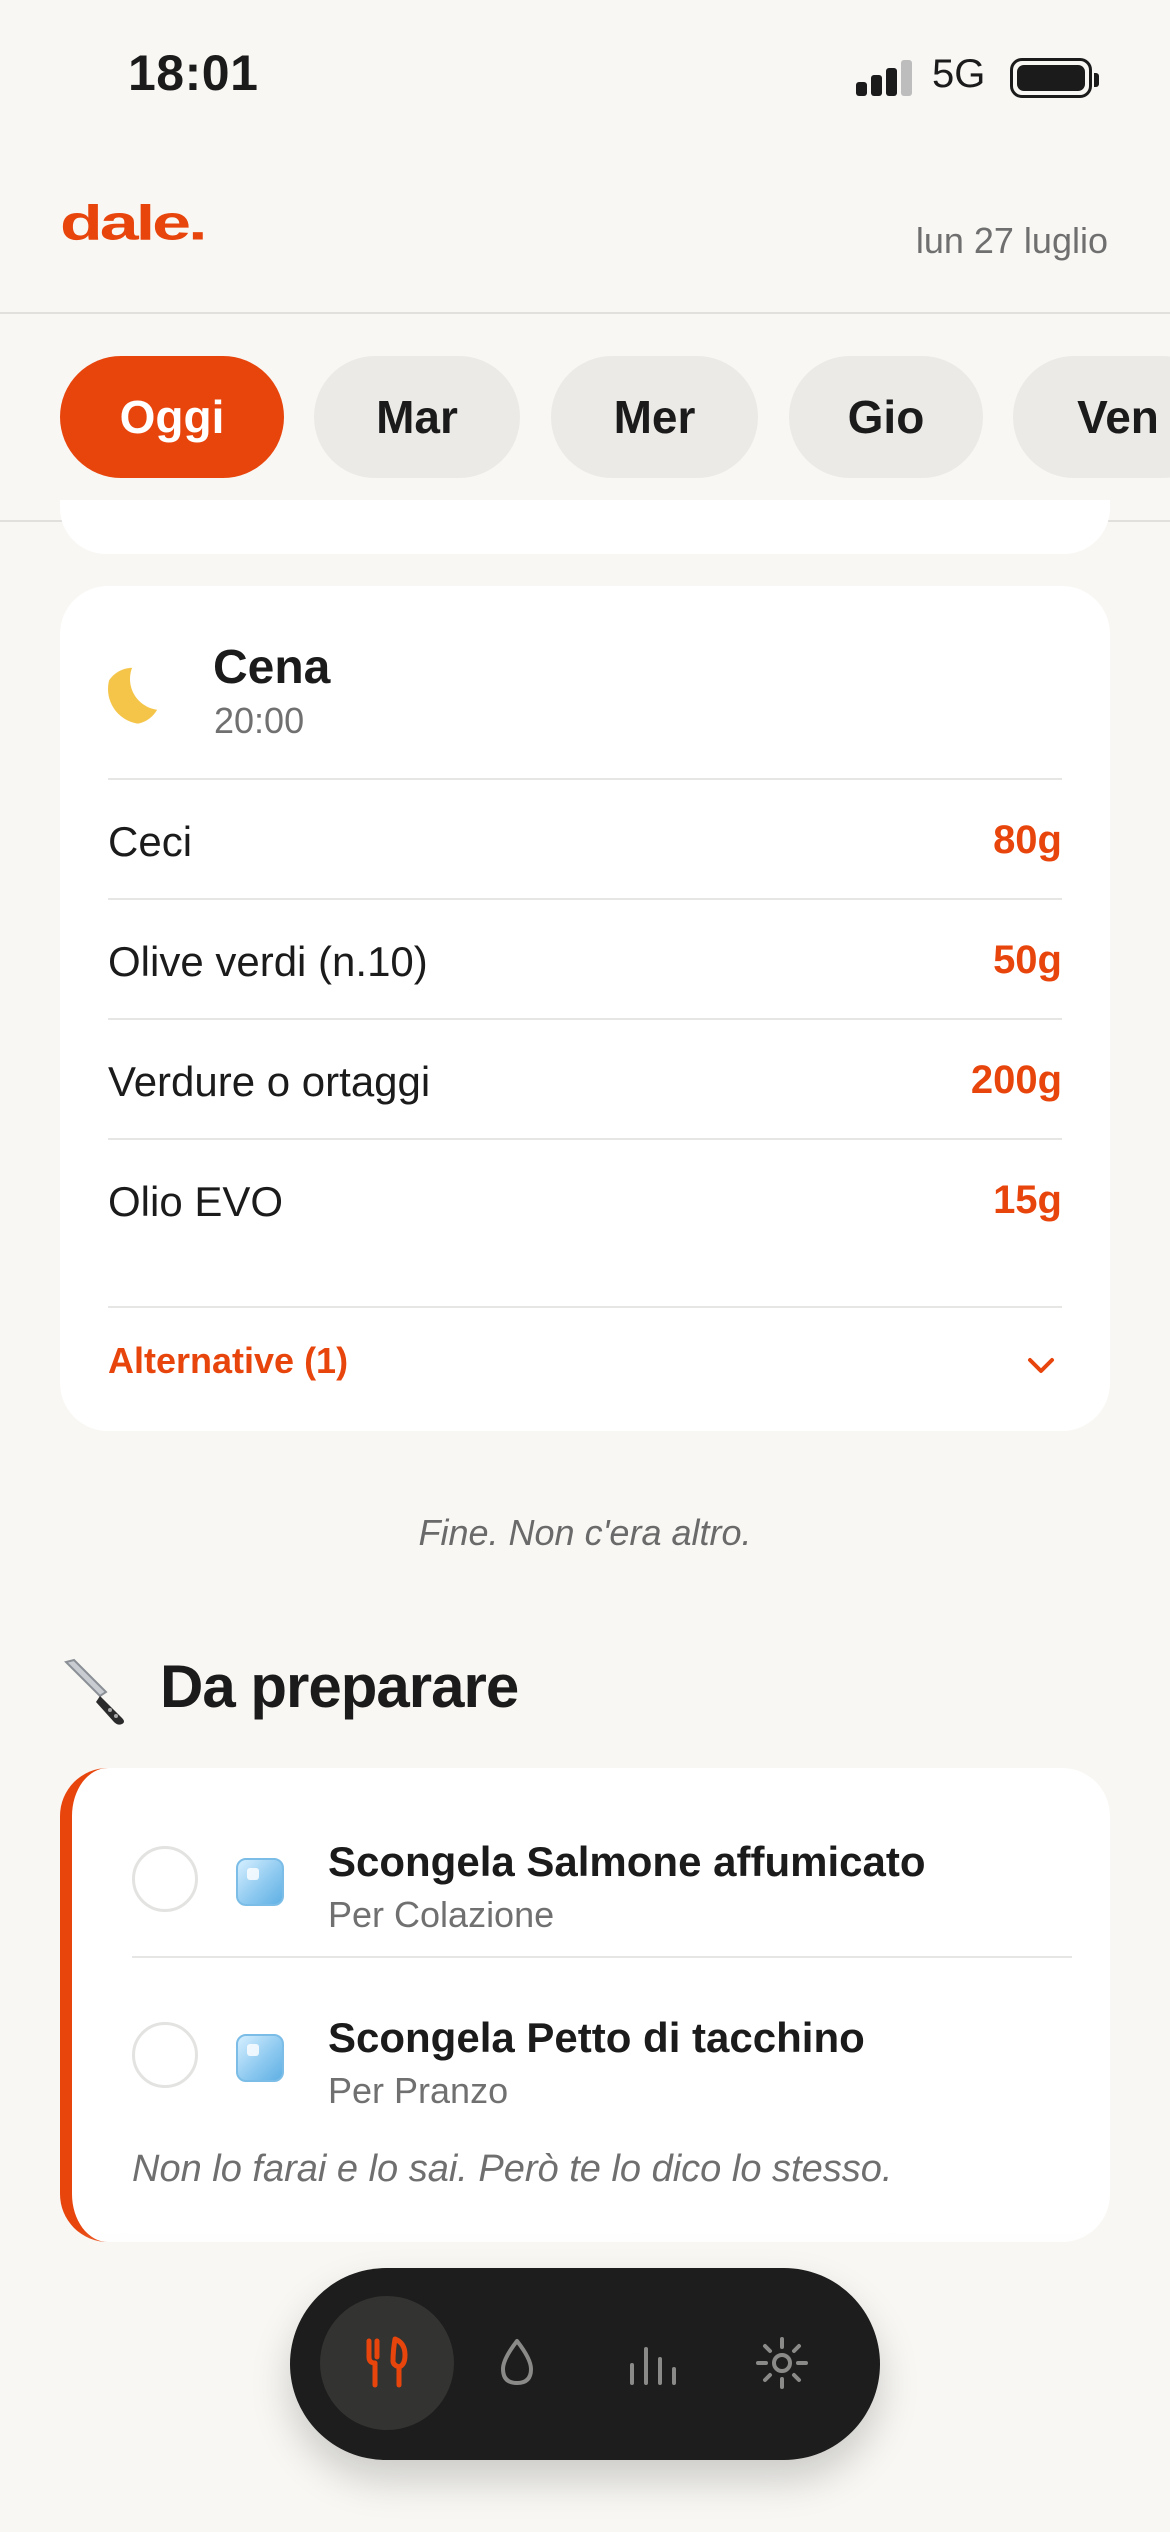 This screenshot has height=2532, width=1170. I want to click on food-quantity: 80g, so click(1027, 840).